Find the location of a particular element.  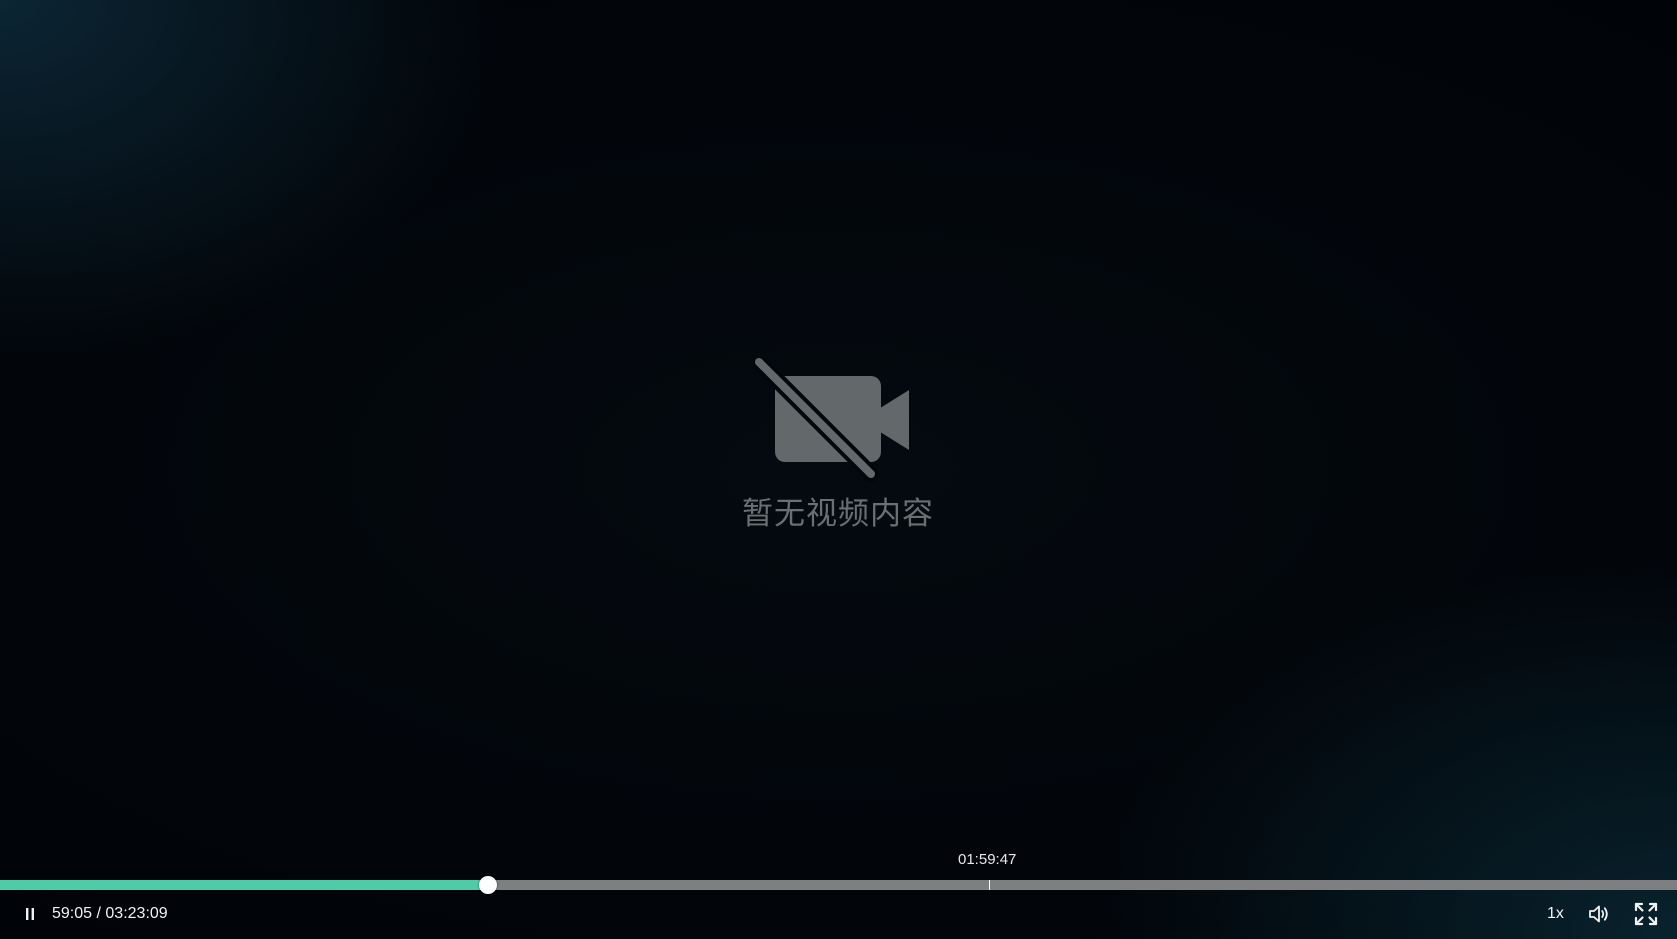

progress-bar is located at coordinates (838, 885).